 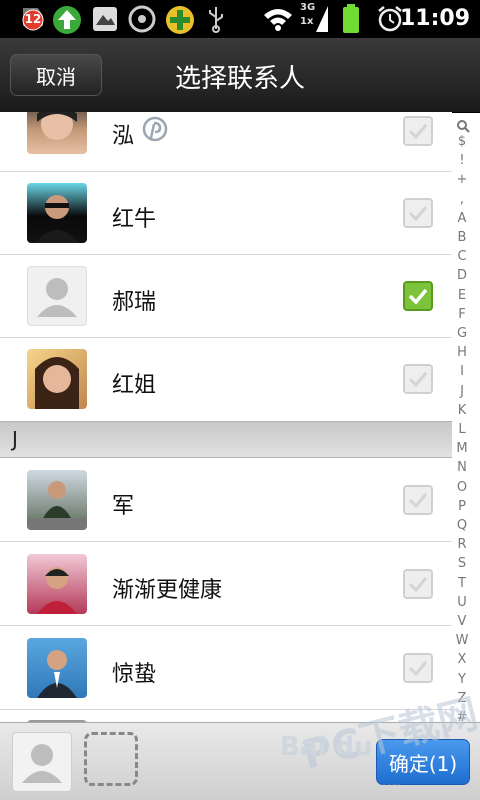 What do you see at coordinates (462, 237) in the screenshot?
I see `index-letter: B` at bounding box center [462, 237].